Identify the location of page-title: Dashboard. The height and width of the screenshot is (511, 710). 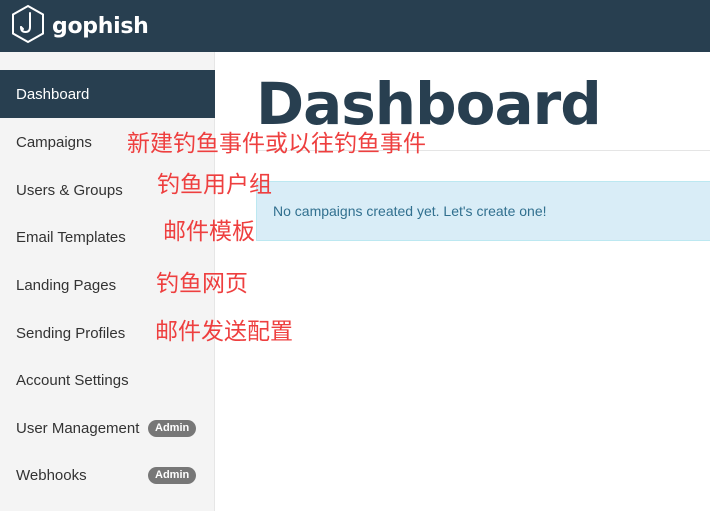
(429, 104).